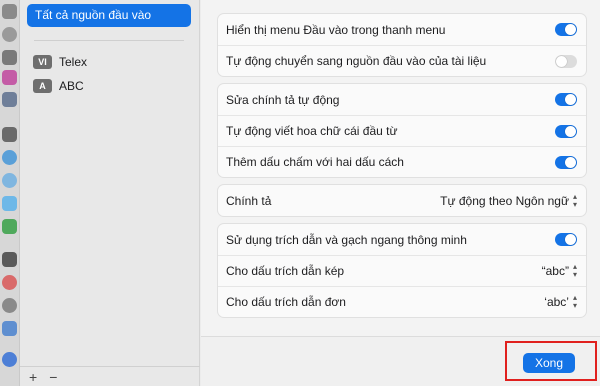 The height and width of the screenshot is (386, 600). What do you see at coordinates (566, 162) in the screenshot?
I see `double-space-period-toggle` at bounding box center [566, 162].